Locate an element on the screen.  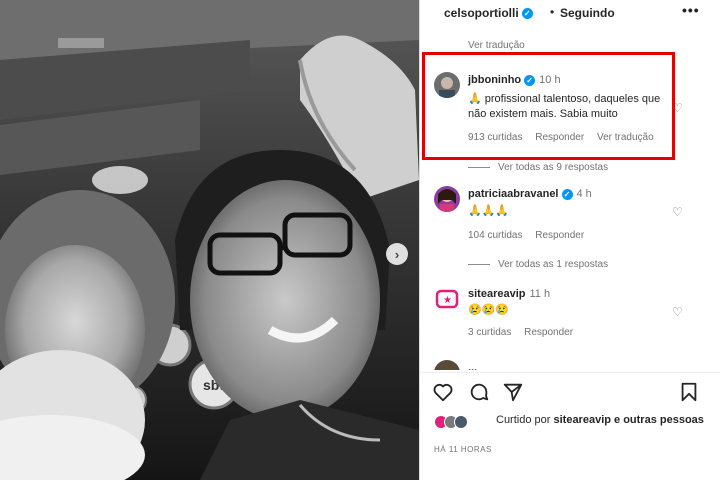
comment-username: patriciaabravanel ✓ 4 h is located at coordinates (530, 194).